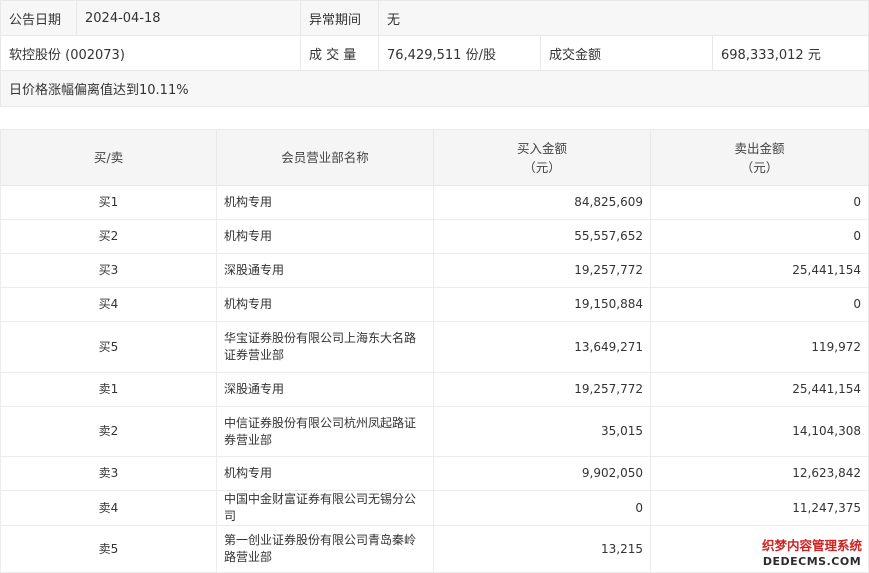  What do you see at coordinates (542, 431) in the screenshot?
I see `row-buy-amount: 35,015` at bounding box center [542, 431].